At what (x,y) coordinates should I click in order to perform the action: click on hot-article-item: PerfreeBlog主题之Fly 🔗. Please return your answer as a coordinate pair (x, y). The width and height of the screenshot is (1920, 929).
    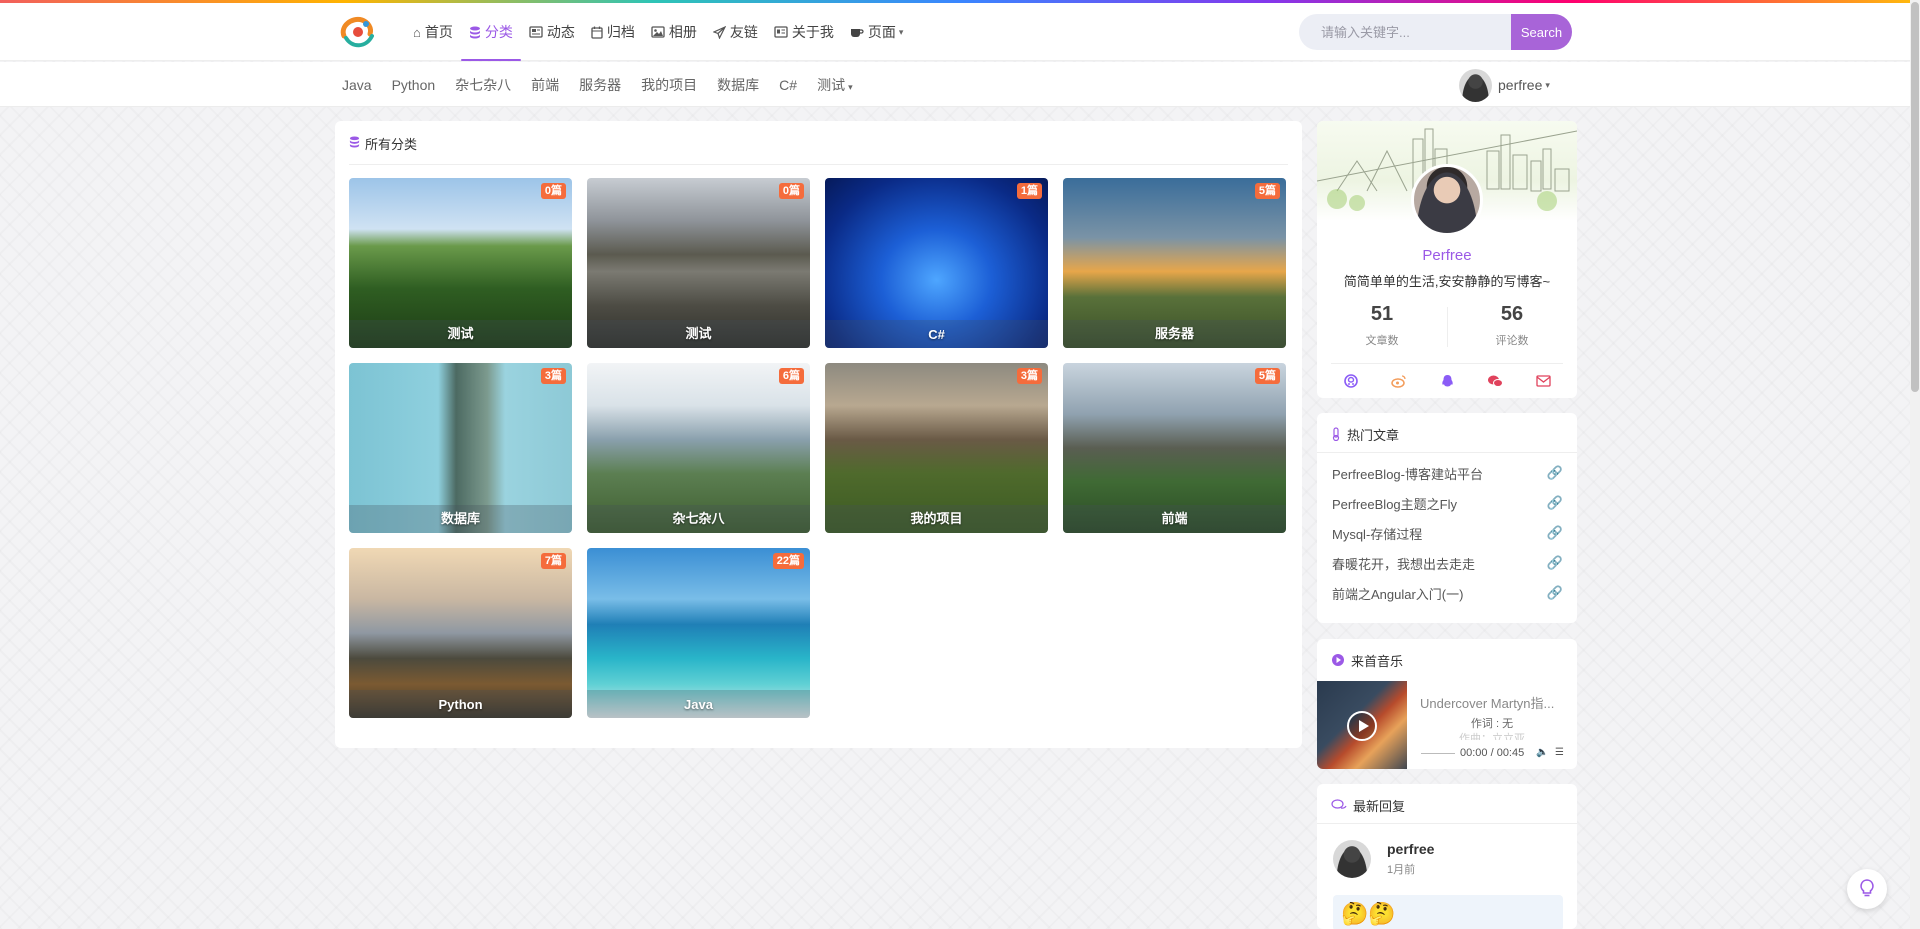
    Looking at the image, I should click on (1447, 503).